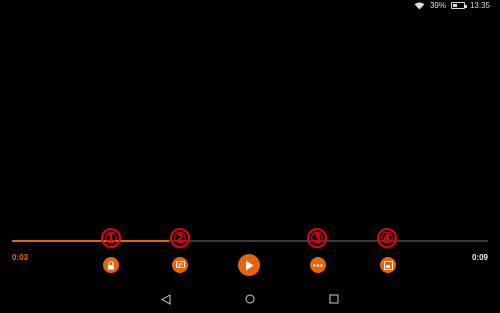 The height and width of the screenshot is (313, 500). I want to click on play-button, so click(249, 265).